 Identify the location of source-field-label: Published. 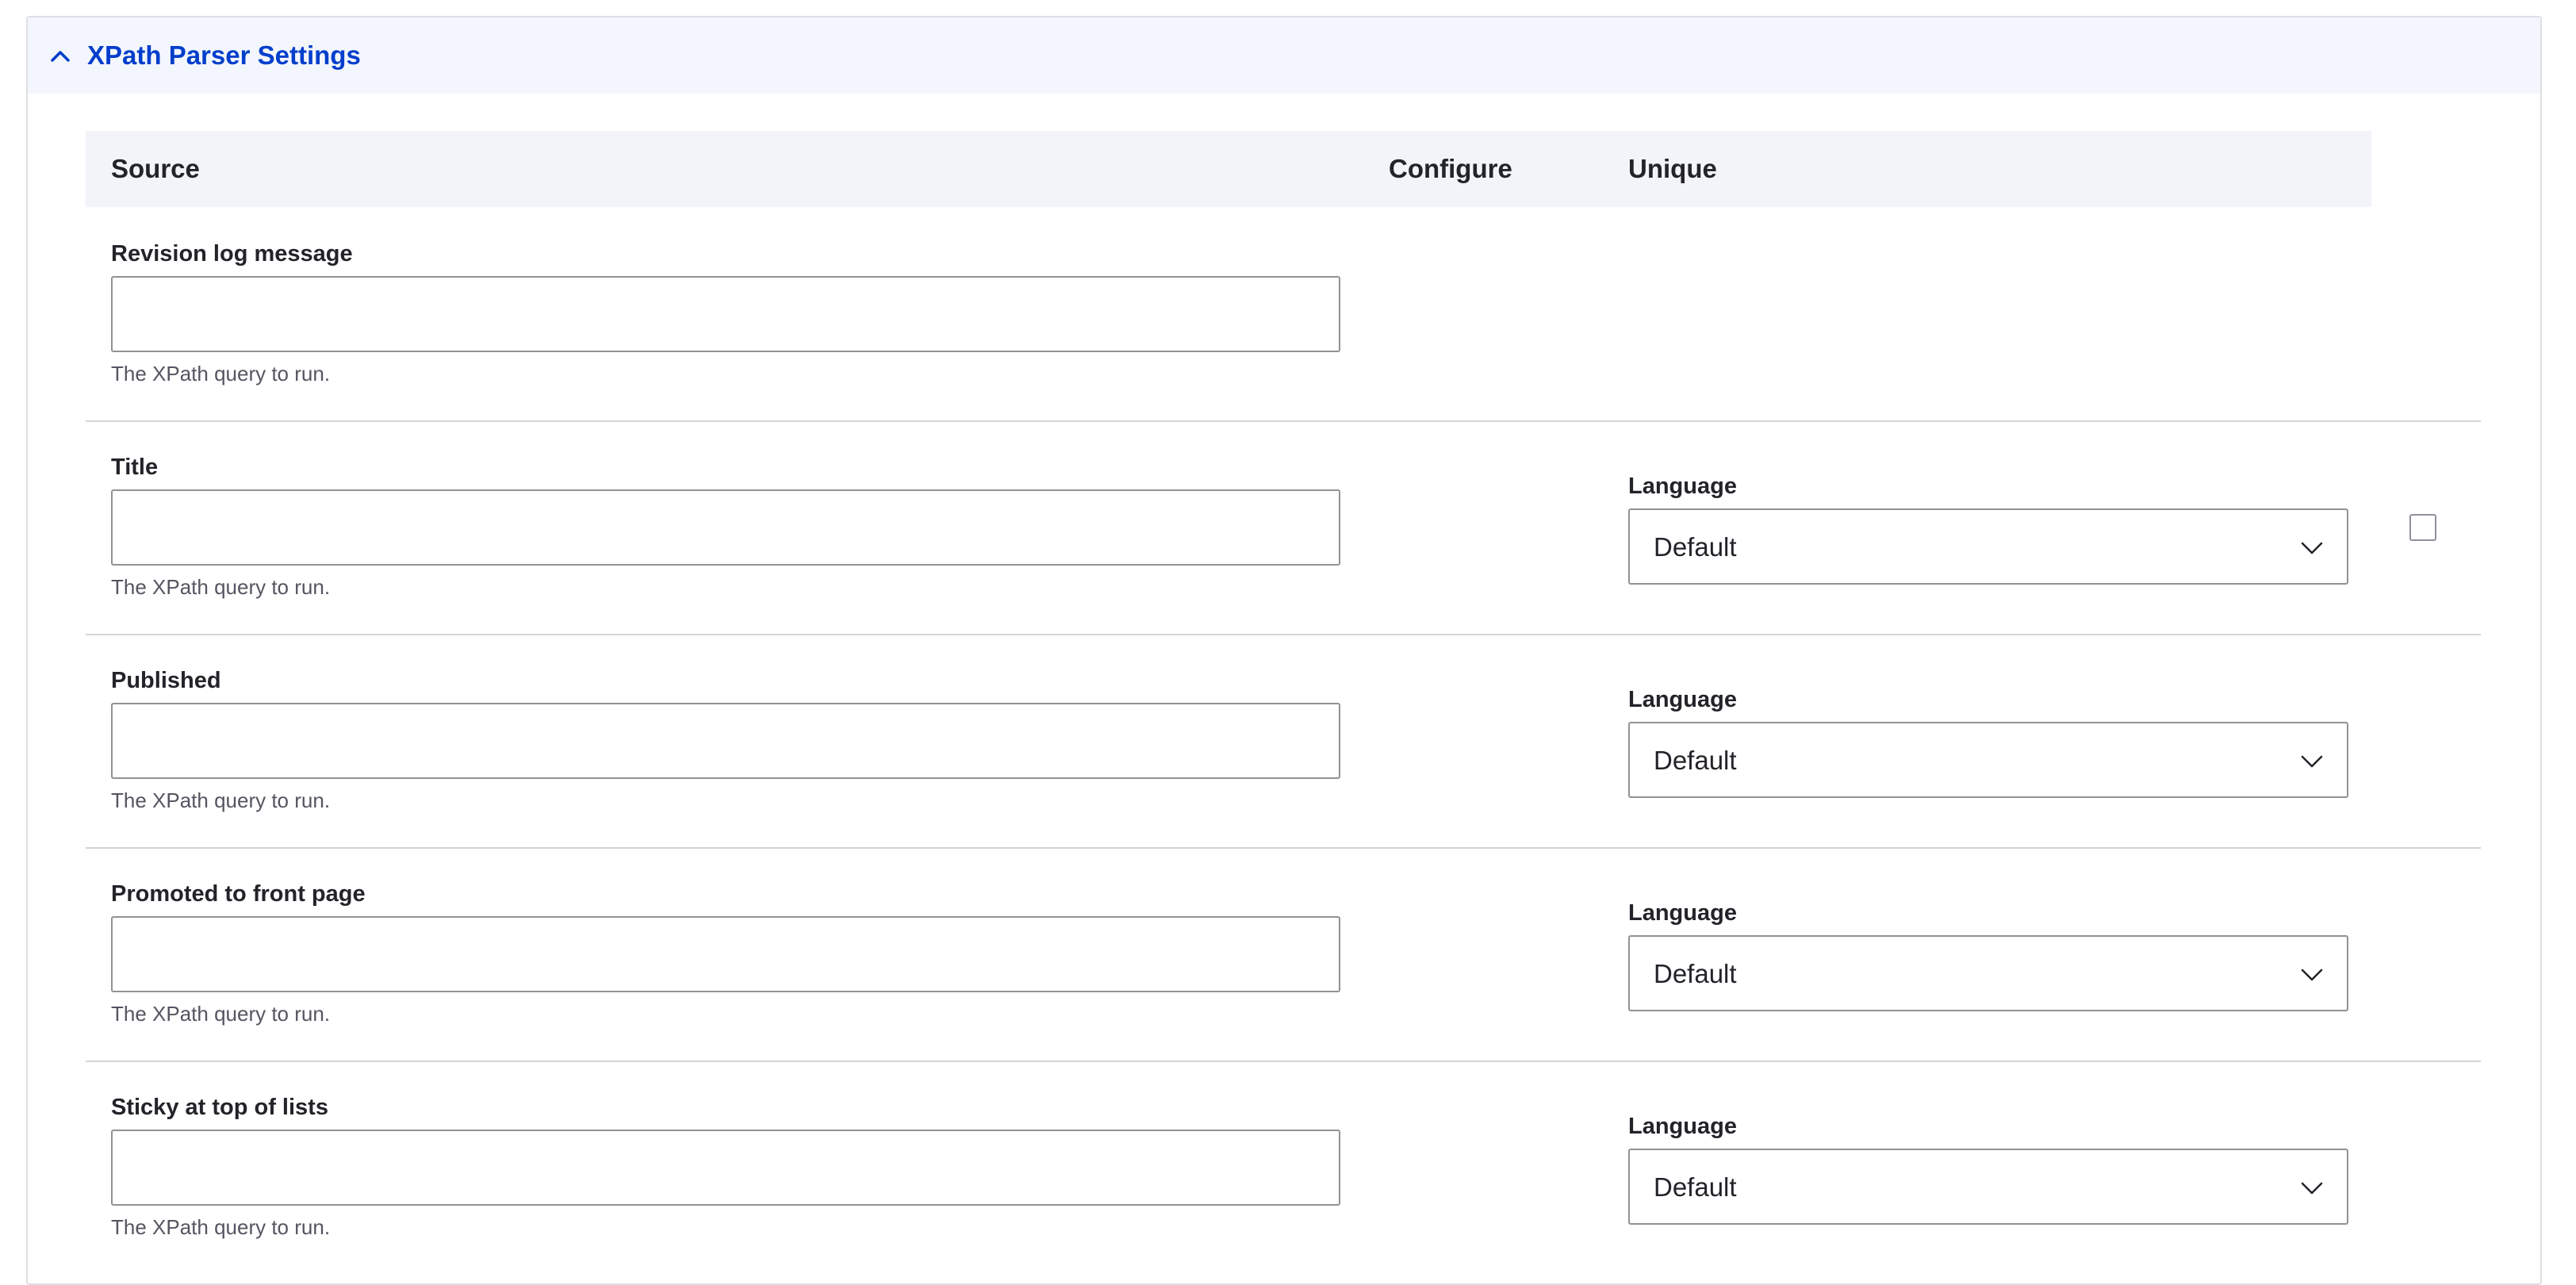
(166, 680).